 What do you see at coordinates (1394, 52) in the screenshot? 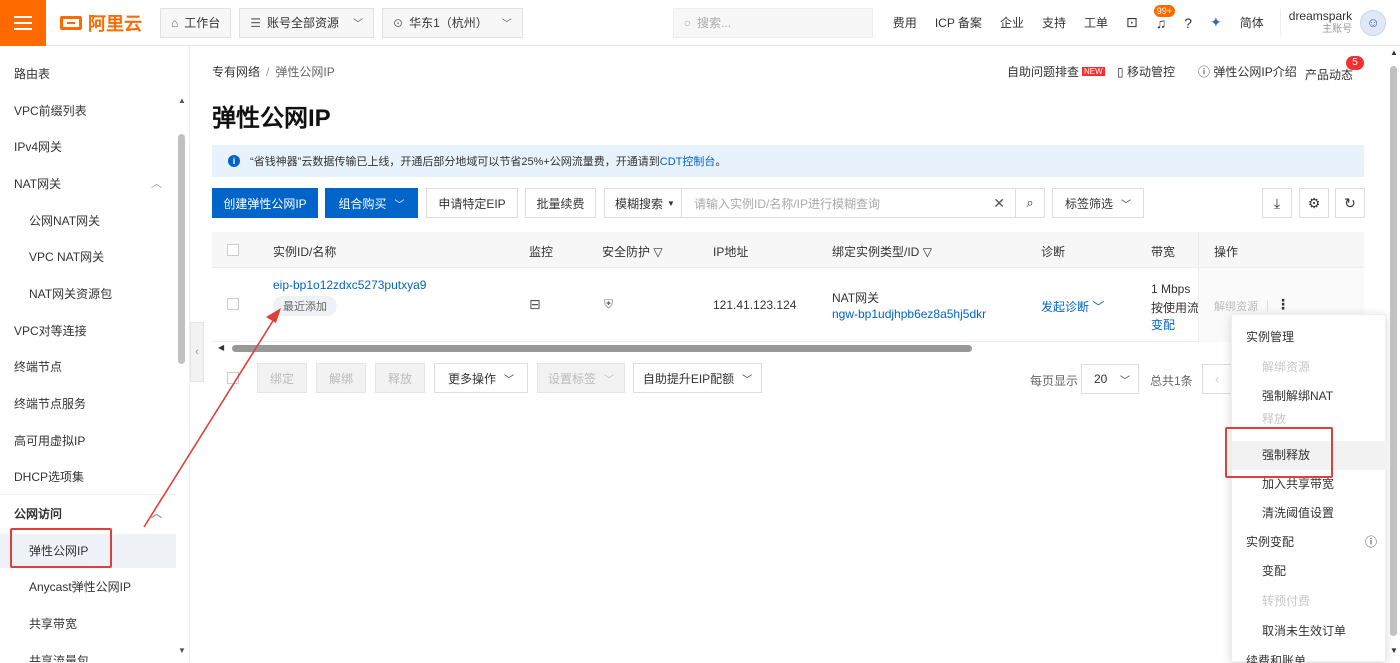
I see `scroll-up-arrow: ▲` at bounding box center [1394, 52].